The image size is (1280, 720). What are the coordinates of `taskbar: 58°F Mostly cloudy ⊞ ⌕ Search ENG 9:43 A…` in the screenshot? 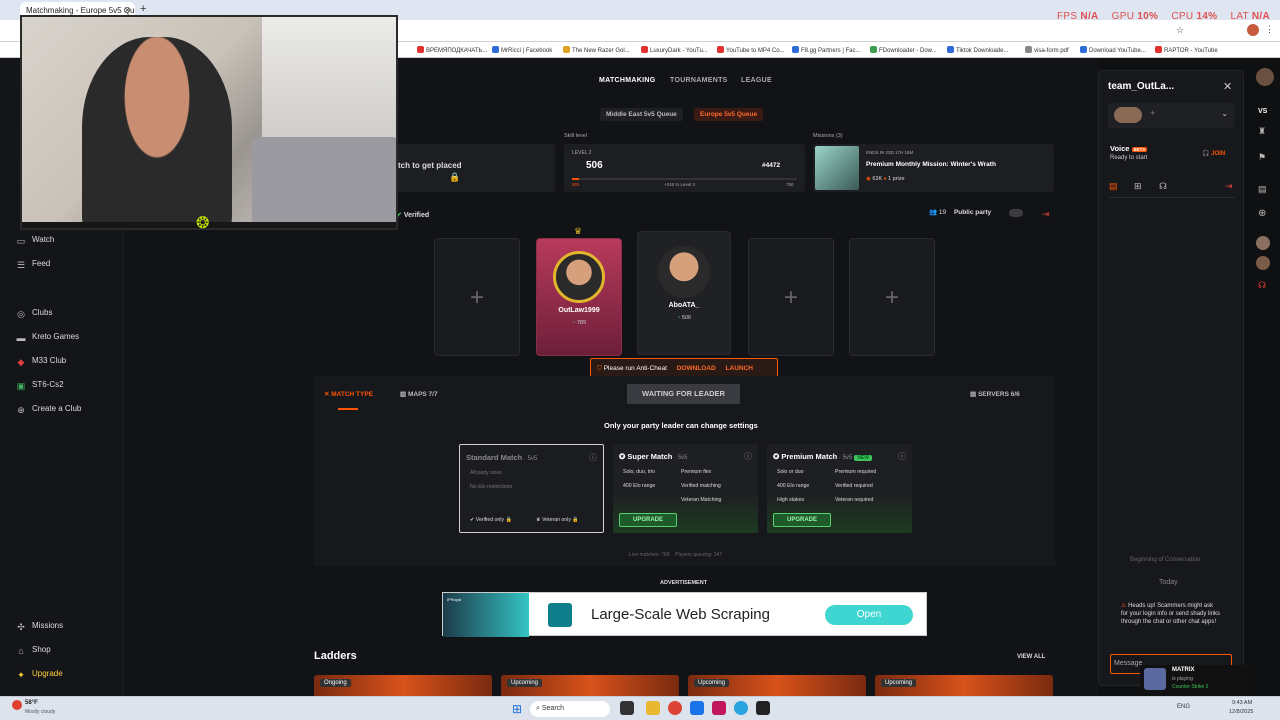 It's located at (640, 708).